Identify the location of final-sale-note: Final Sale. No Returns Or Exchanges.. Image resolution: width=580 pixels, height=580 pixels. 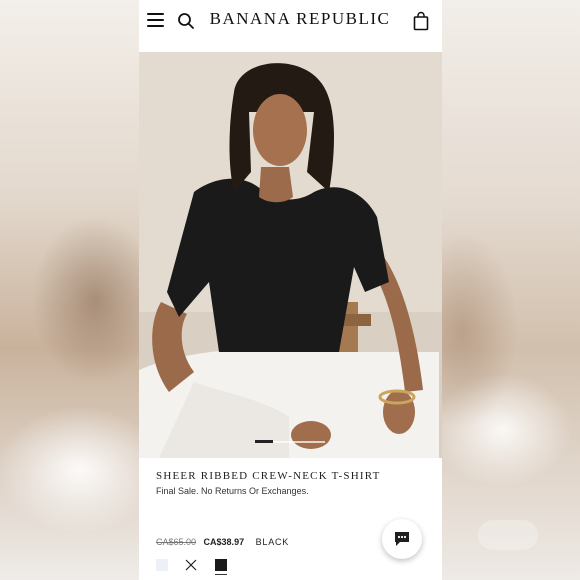
(232, 491).